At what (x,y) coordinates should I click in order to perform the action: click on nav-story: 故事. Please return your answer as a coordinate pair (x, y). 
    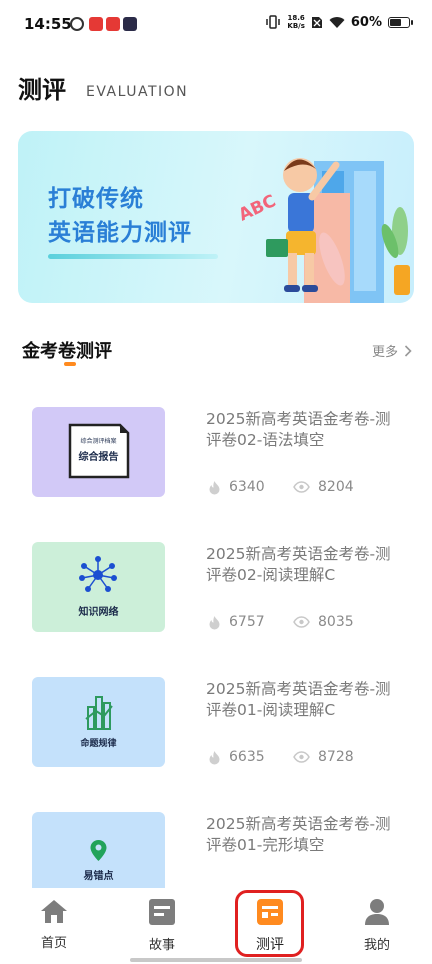
    Looking at the image, I should click on (162, 925).